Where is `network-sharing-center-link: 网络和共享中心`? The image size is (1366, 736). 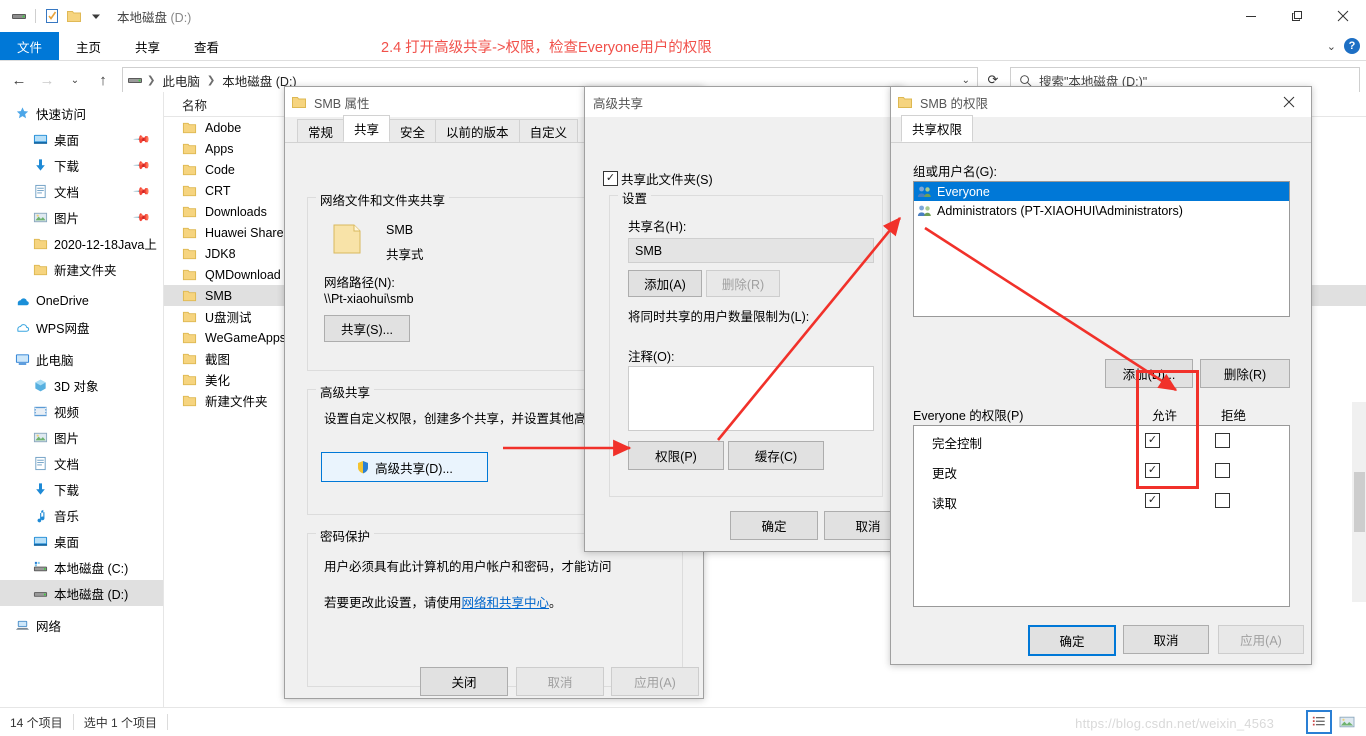 network-sharing-center-link: 网络和共享中心 is located at coordinates (506, 603).